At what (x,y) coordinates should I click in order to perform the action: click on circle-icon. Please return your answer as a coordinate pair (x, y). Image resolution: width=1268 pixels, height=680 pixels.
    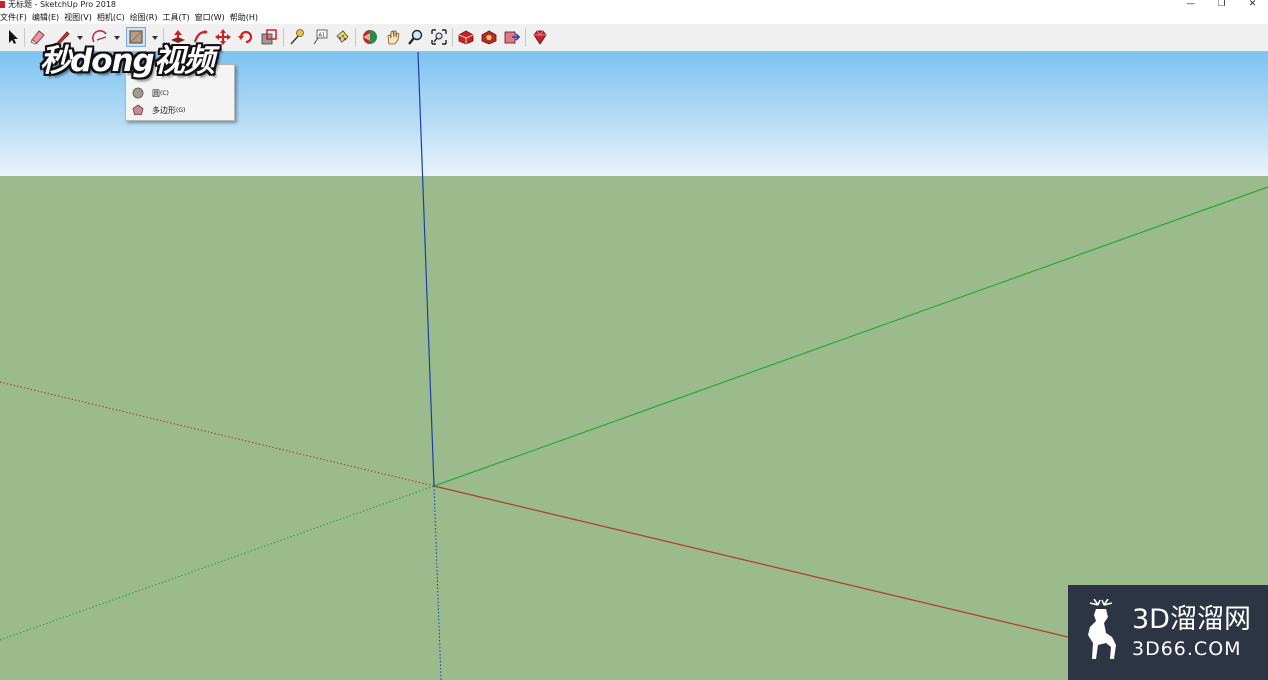
    Looking at the image, I should click on (138, 93).